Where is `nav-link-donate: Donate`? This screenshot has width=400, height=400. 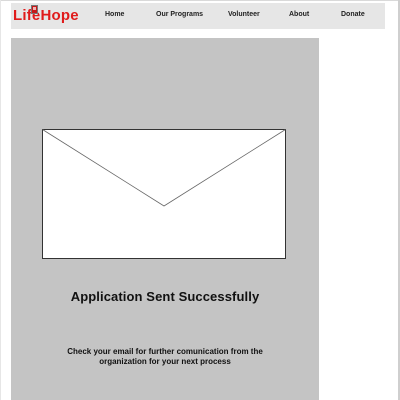 nav-link-donate: Donate is located at coordinates (353, 14).